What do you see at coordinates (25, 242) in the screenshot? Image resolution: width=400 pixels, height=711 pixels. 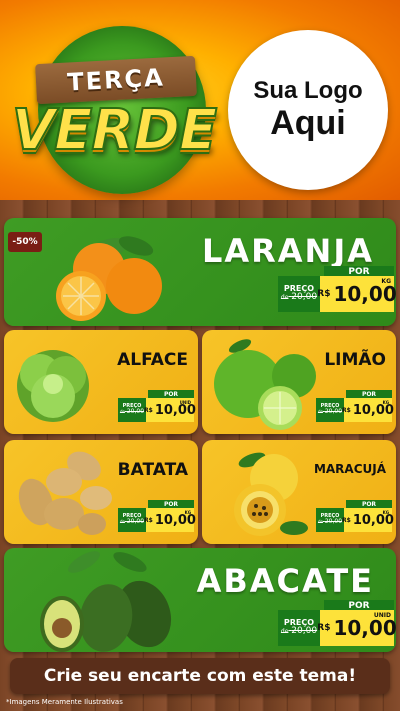 I see `discount-badge: -50%` at bounding box center [25, 242].